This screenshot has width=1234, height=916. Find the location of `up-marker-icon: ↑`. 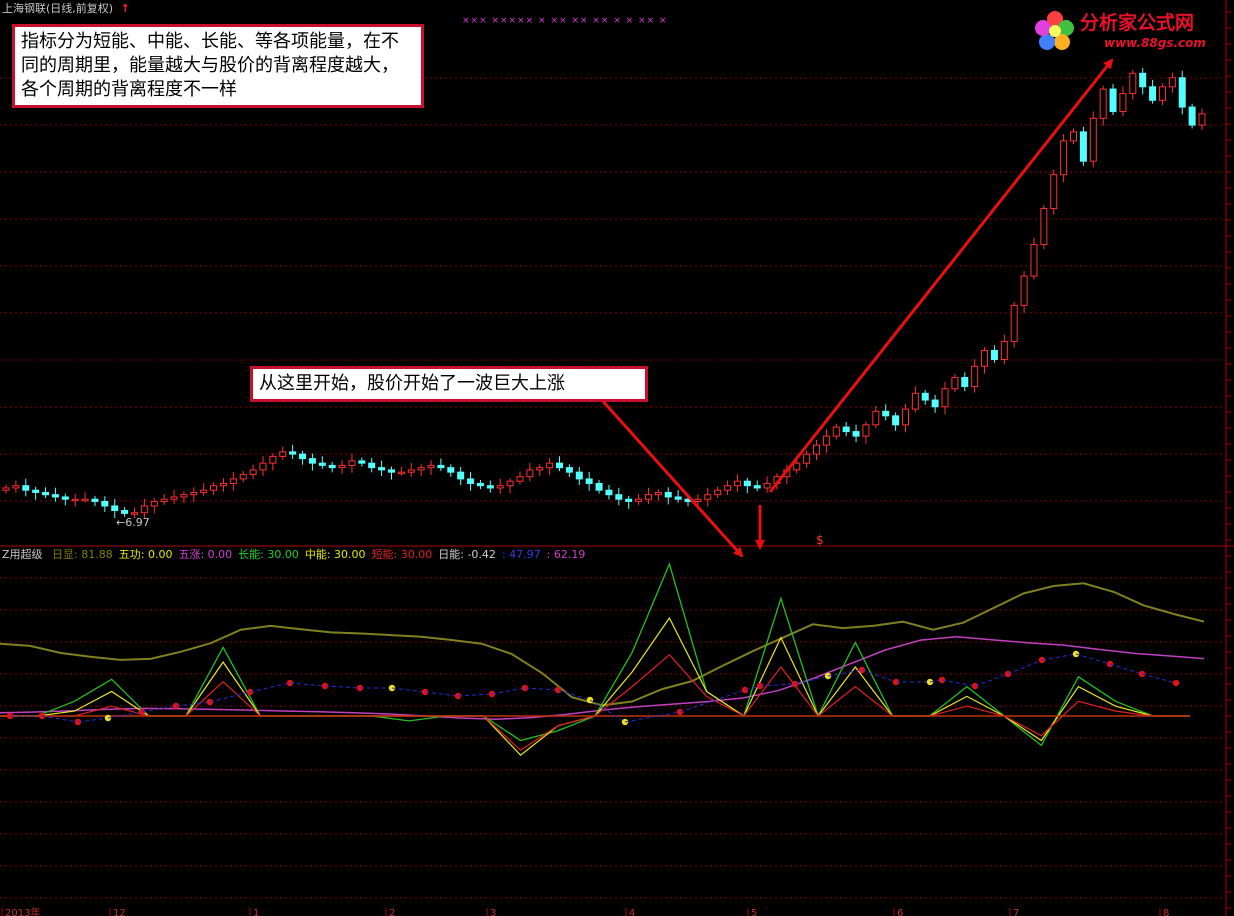

up-marker-icon: ↑ is located at coordinates (125, 8).